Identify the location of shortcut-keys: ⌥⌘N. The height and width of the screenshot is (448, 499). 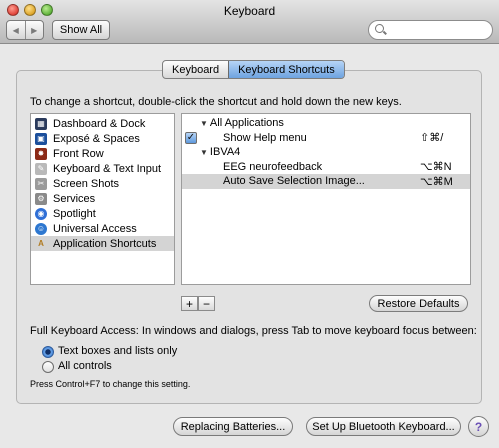
(436, 166).